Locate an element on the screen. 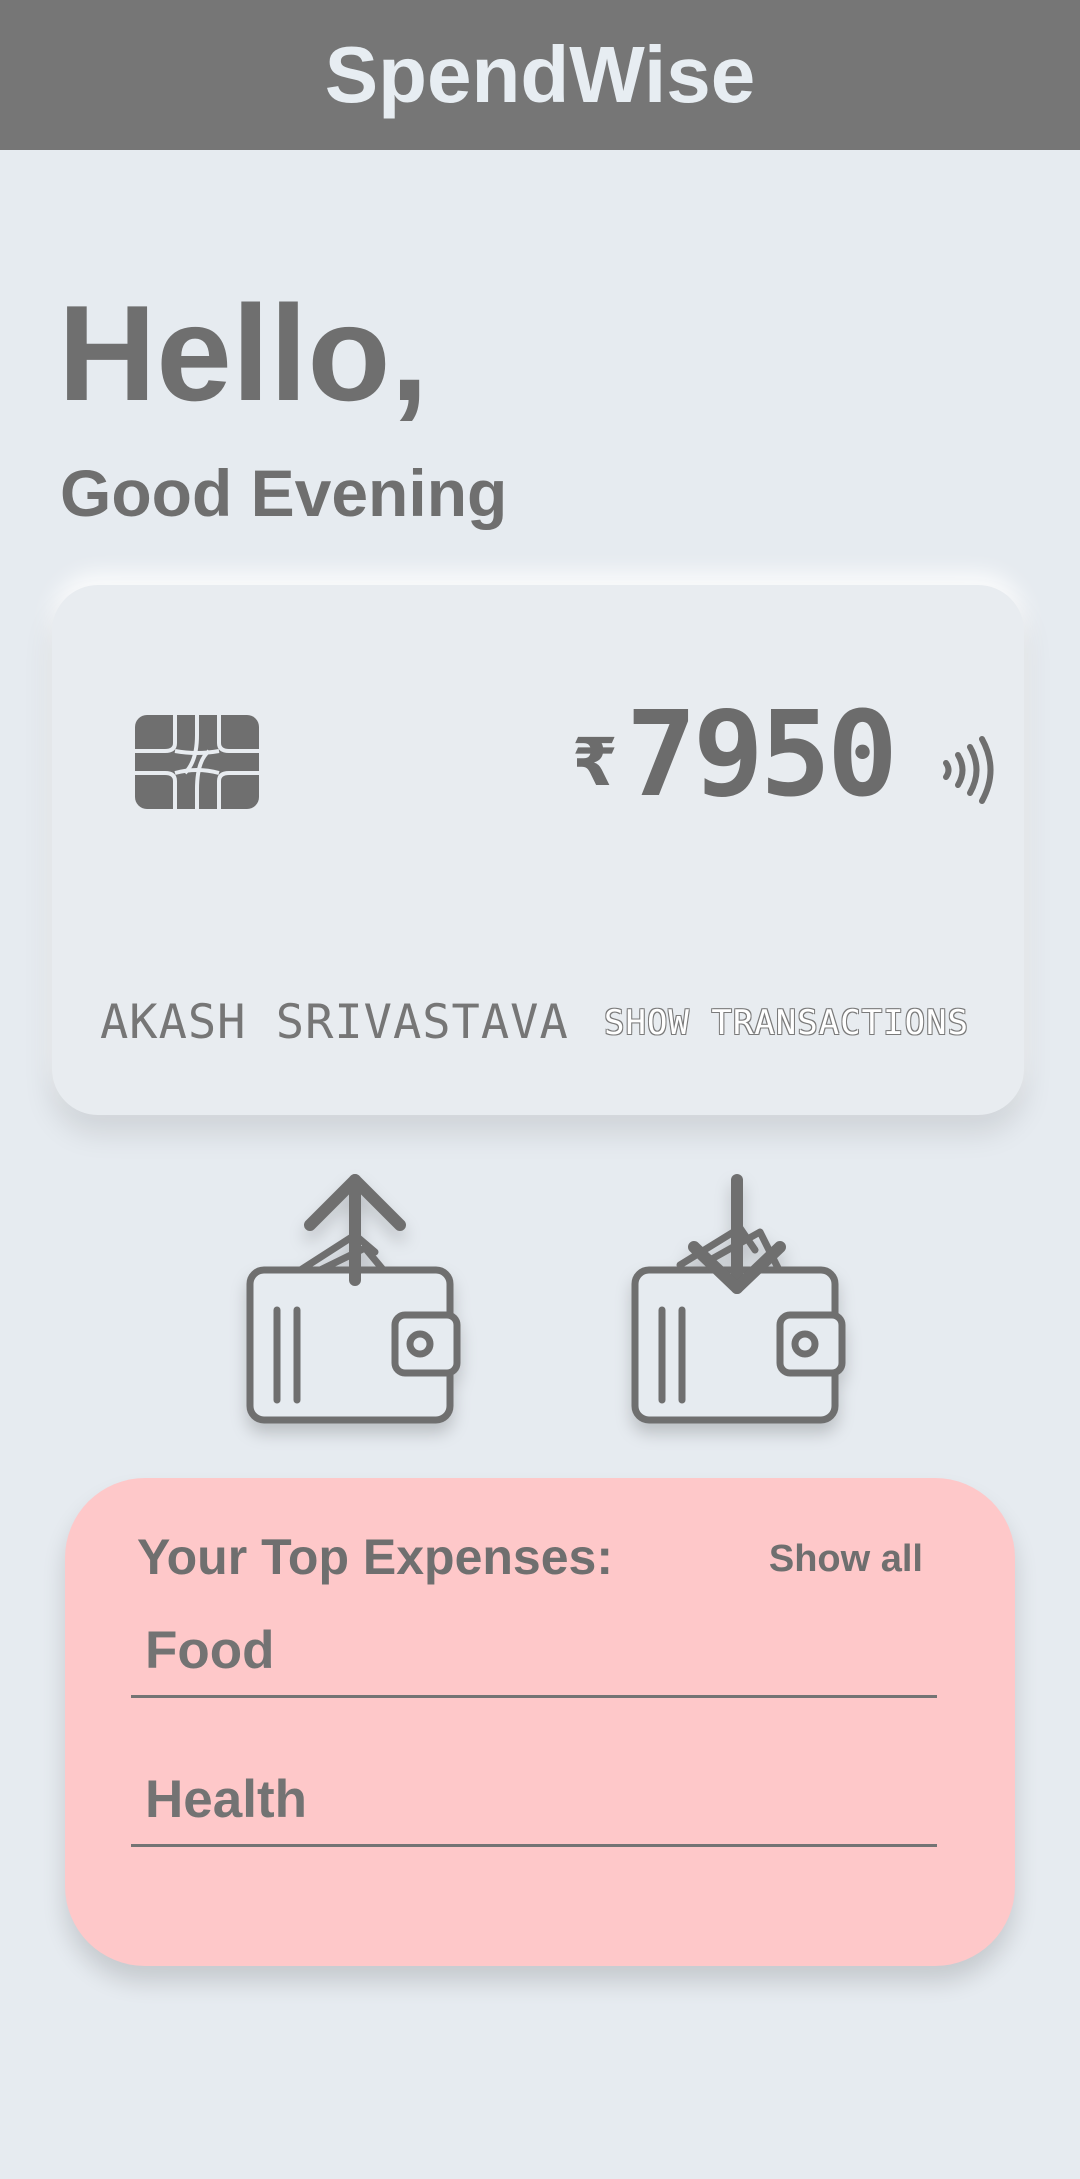 The width and height of the screenshot is (1080, 2179). greeting-time-of-day: Good Evening is located at coordinates (284, 493).